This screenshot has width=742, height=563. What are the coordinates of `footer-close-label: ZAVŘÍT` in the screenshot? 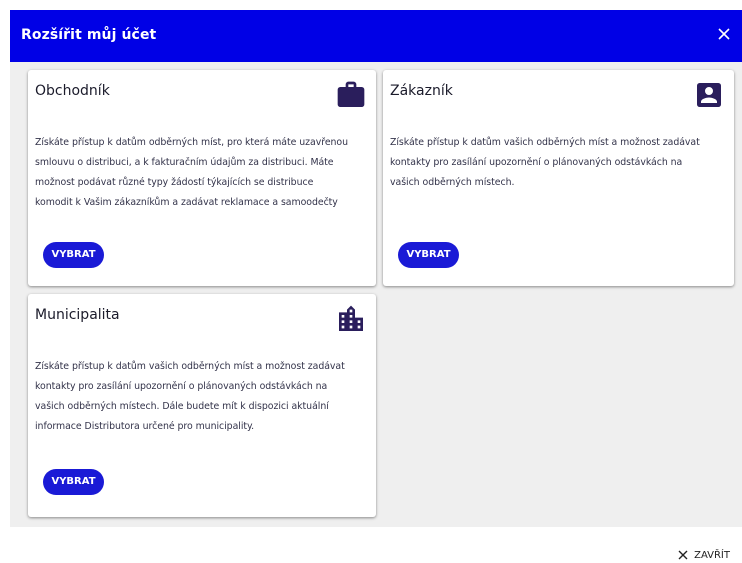 It's located at (712, 555).